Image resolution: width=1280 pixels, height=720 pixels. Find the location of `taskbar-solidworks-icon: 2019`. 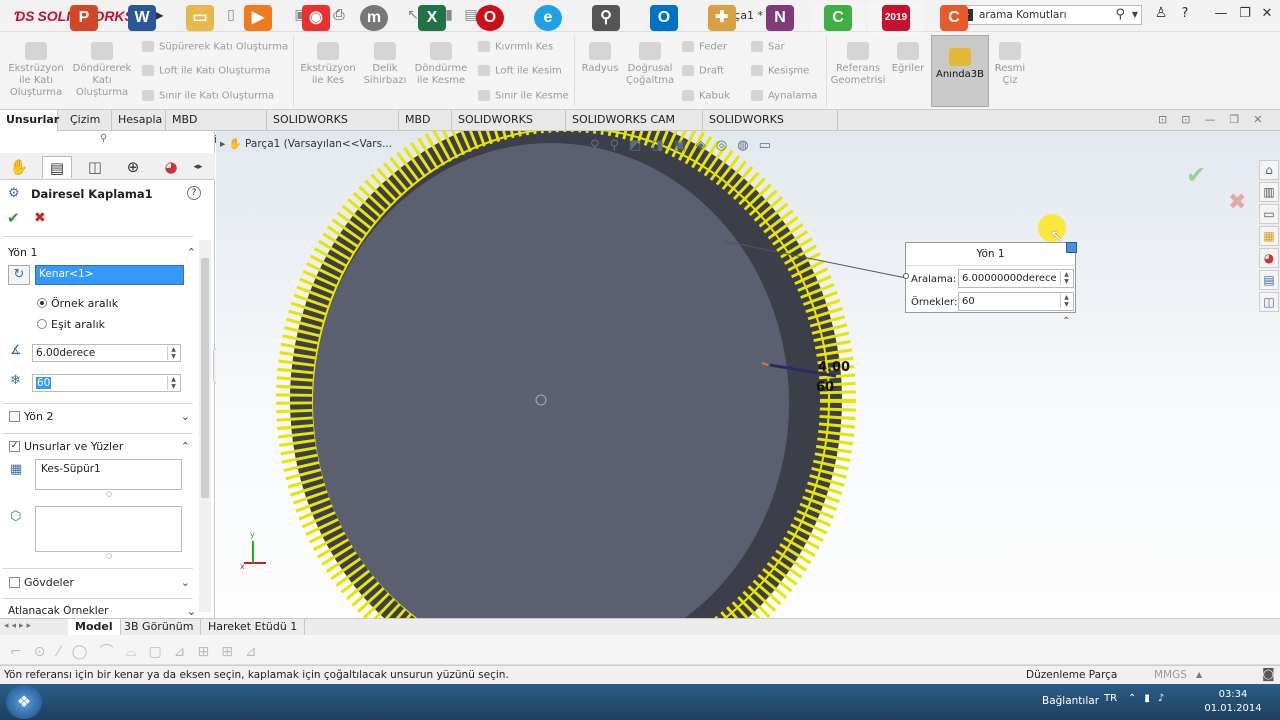

taskbar-solidworks-icon: 2019 is located at coordinates (896, 18).